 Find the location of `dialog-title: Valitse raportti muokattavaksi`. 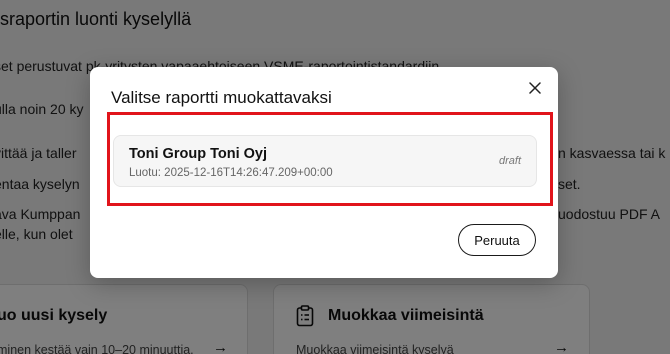

dialog-title: Valitse raportti muokattavaksi is located at coordinates (221, 97).